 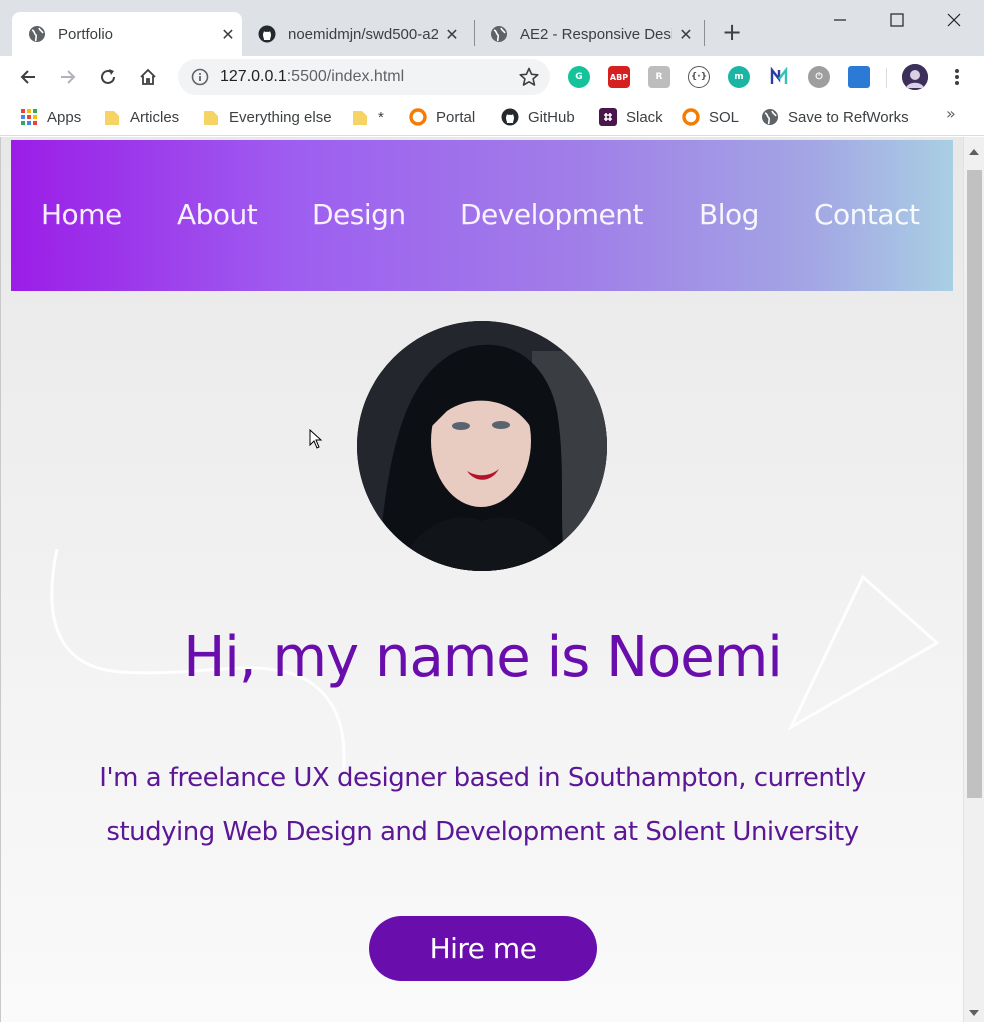 I want to click on reload-icon, so click(x=108, y=77).